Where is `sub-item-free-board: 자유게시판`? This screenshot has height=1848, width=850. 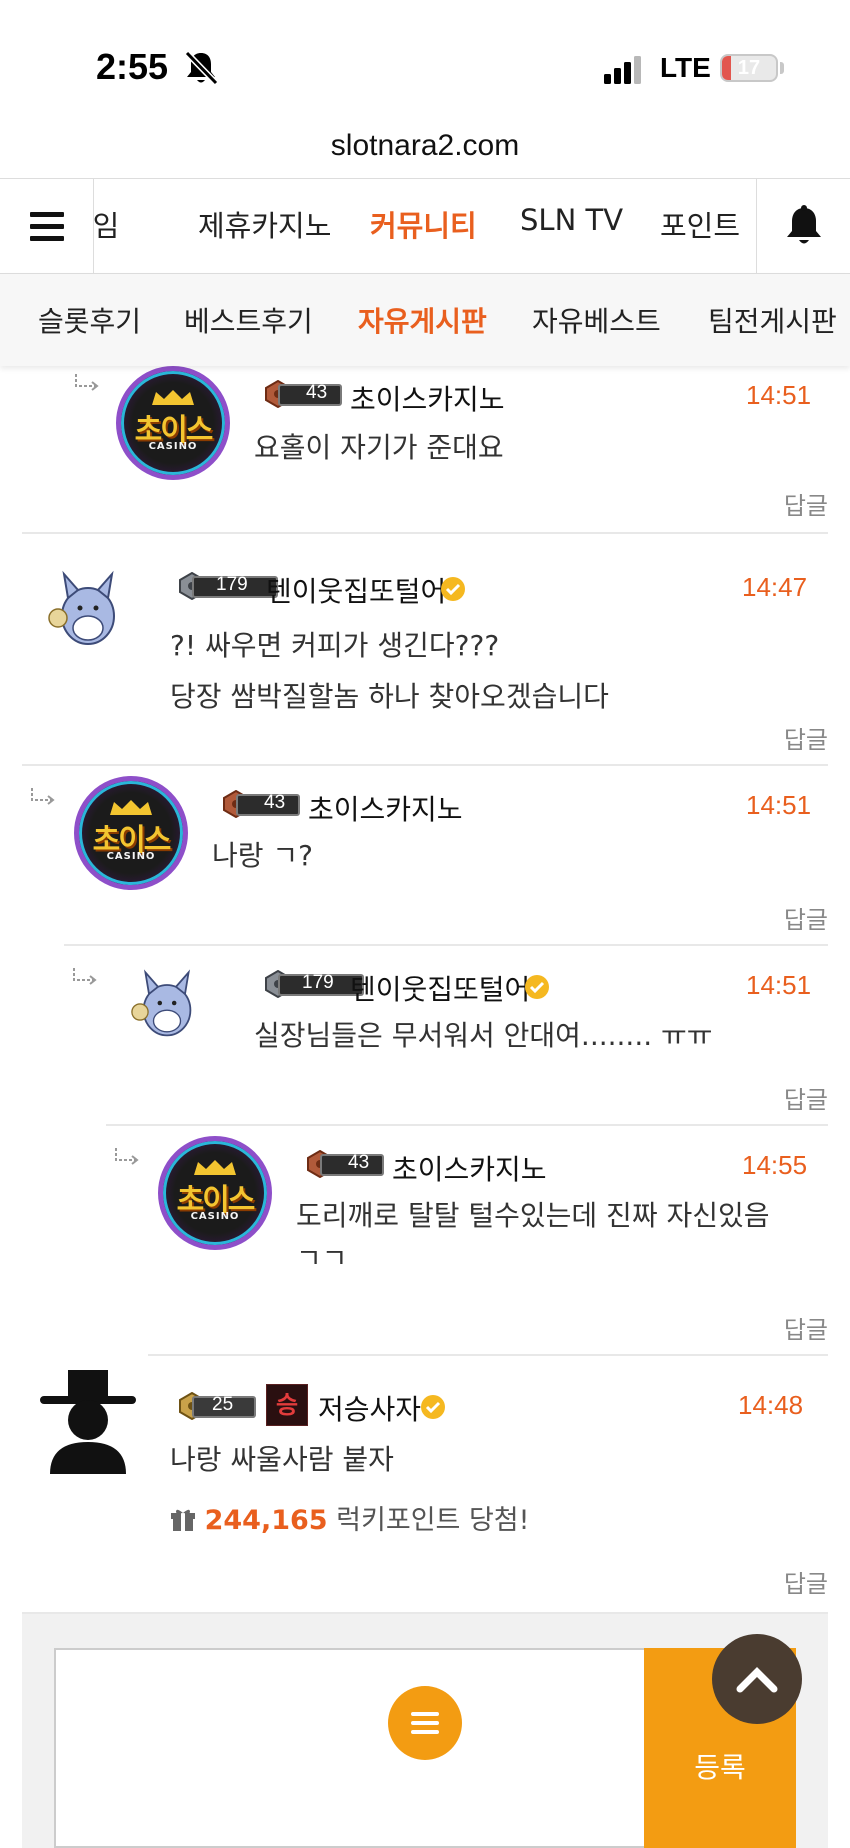
sub-item-free-board: 자유게시판 is located at coordinates (422, 320).